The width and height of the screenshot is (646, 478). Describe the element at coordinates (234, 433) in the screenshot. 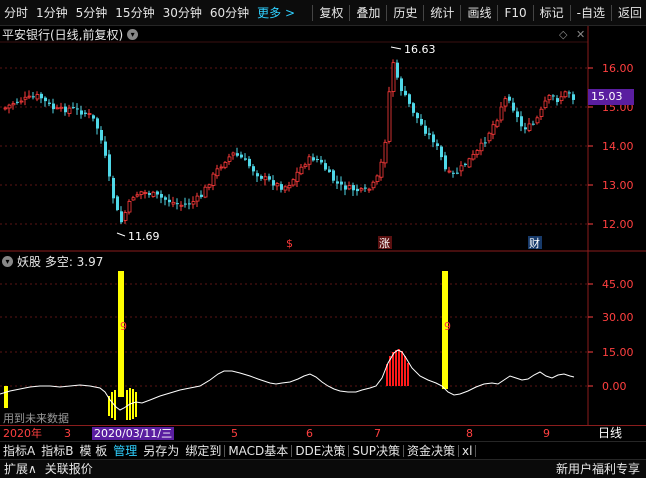

I see `date-label: 5` at that location.